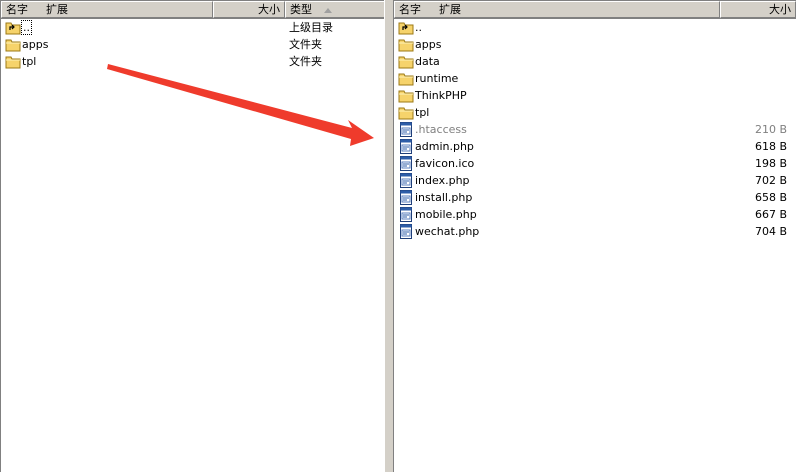  What do you see at coordinates (595, 44) in the screenshot?
I see `right-file-row: apps` at bounding box center [595, 44].